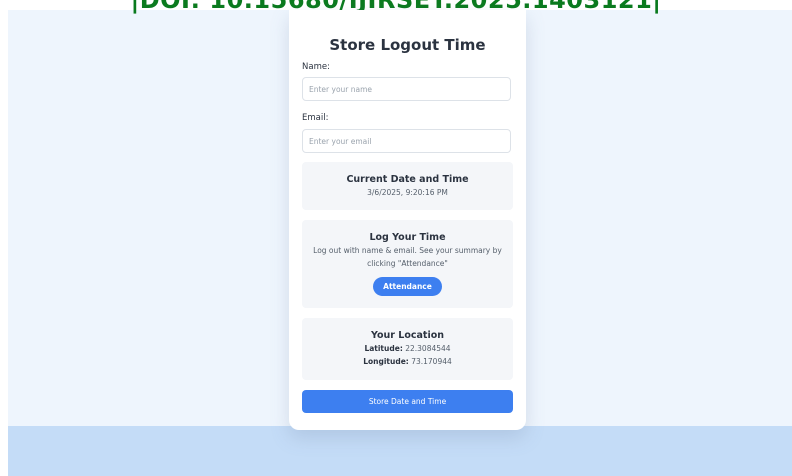 The height and width of the screenshot is (476, 792). What do you see at coordinates (407, 192) in the screenshot?
I see `datetime-value: 3/6/2025, 9:20:16 PM` at bounding box center [407, 192].